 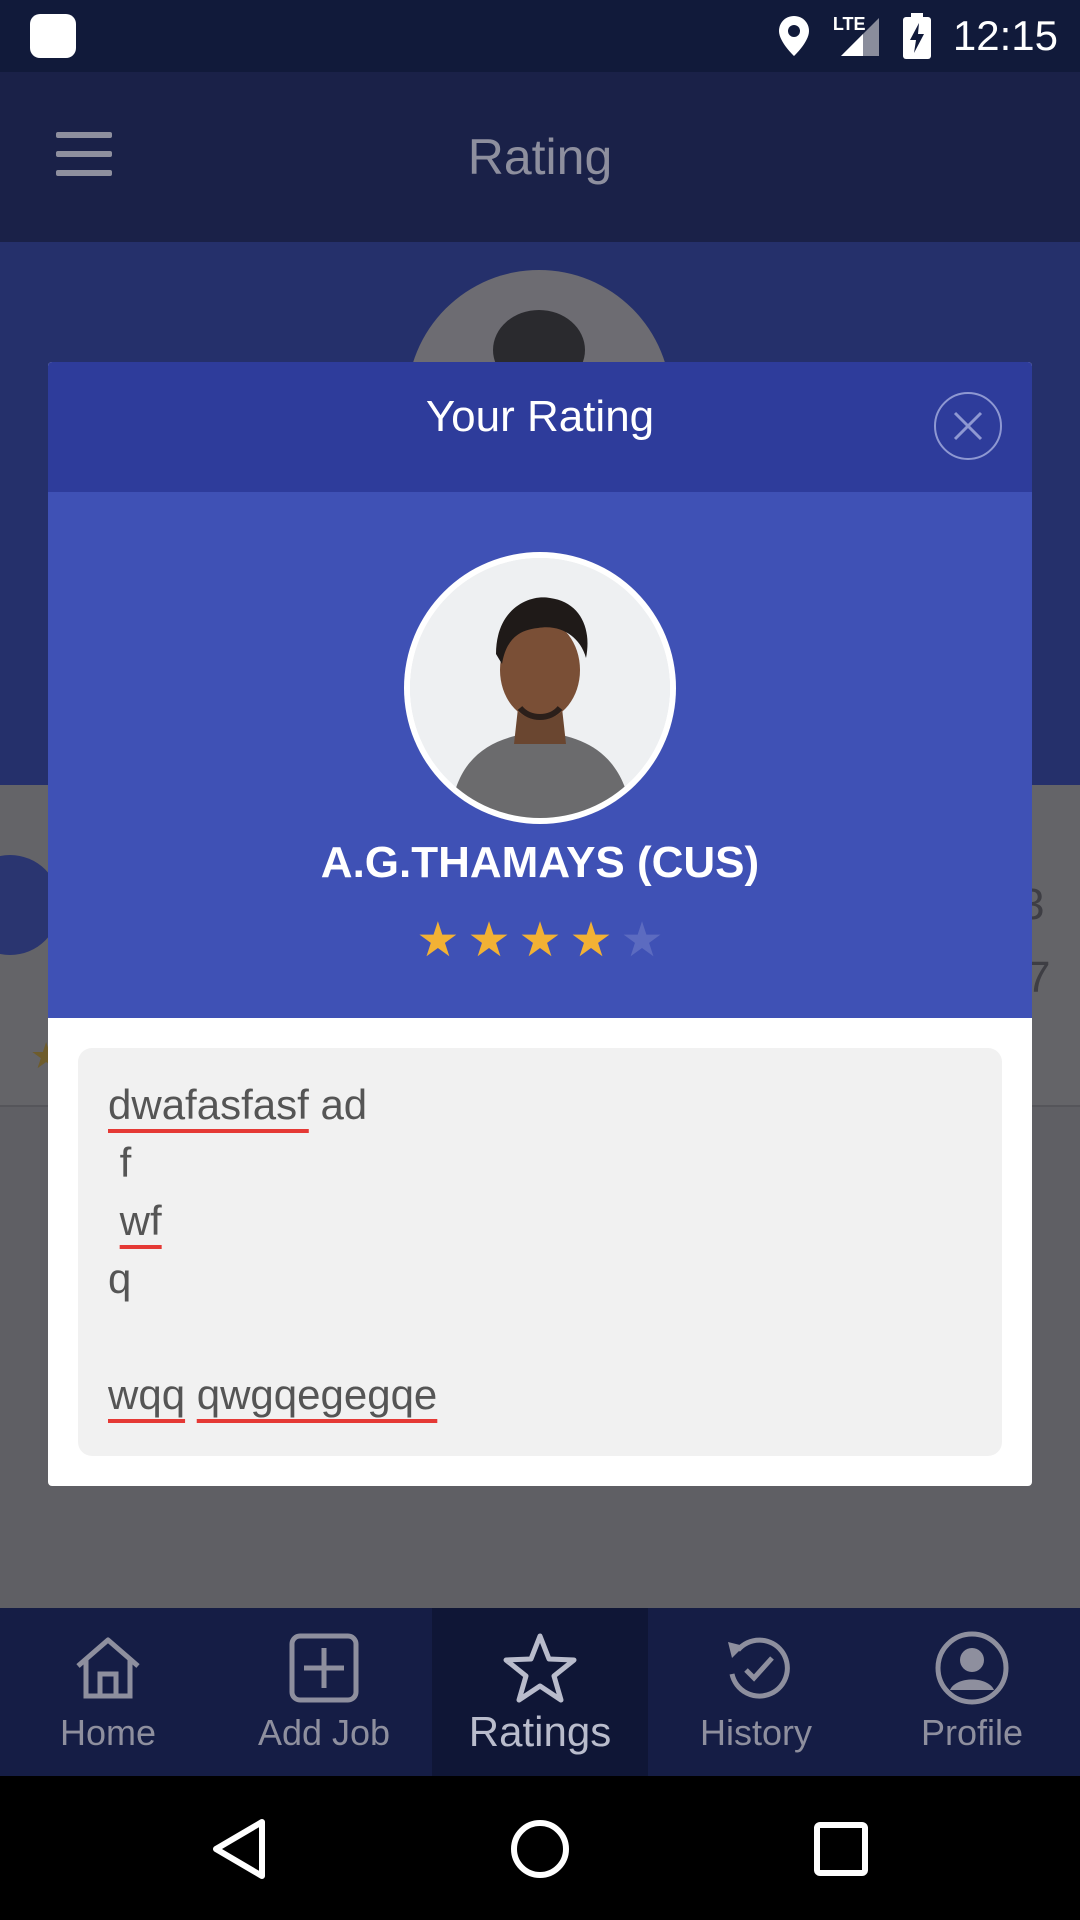 What do you see at coordinates (324, 1732) in the screenshot?
I see `nav-label: Add Job` at bounding box center [324, 1732].